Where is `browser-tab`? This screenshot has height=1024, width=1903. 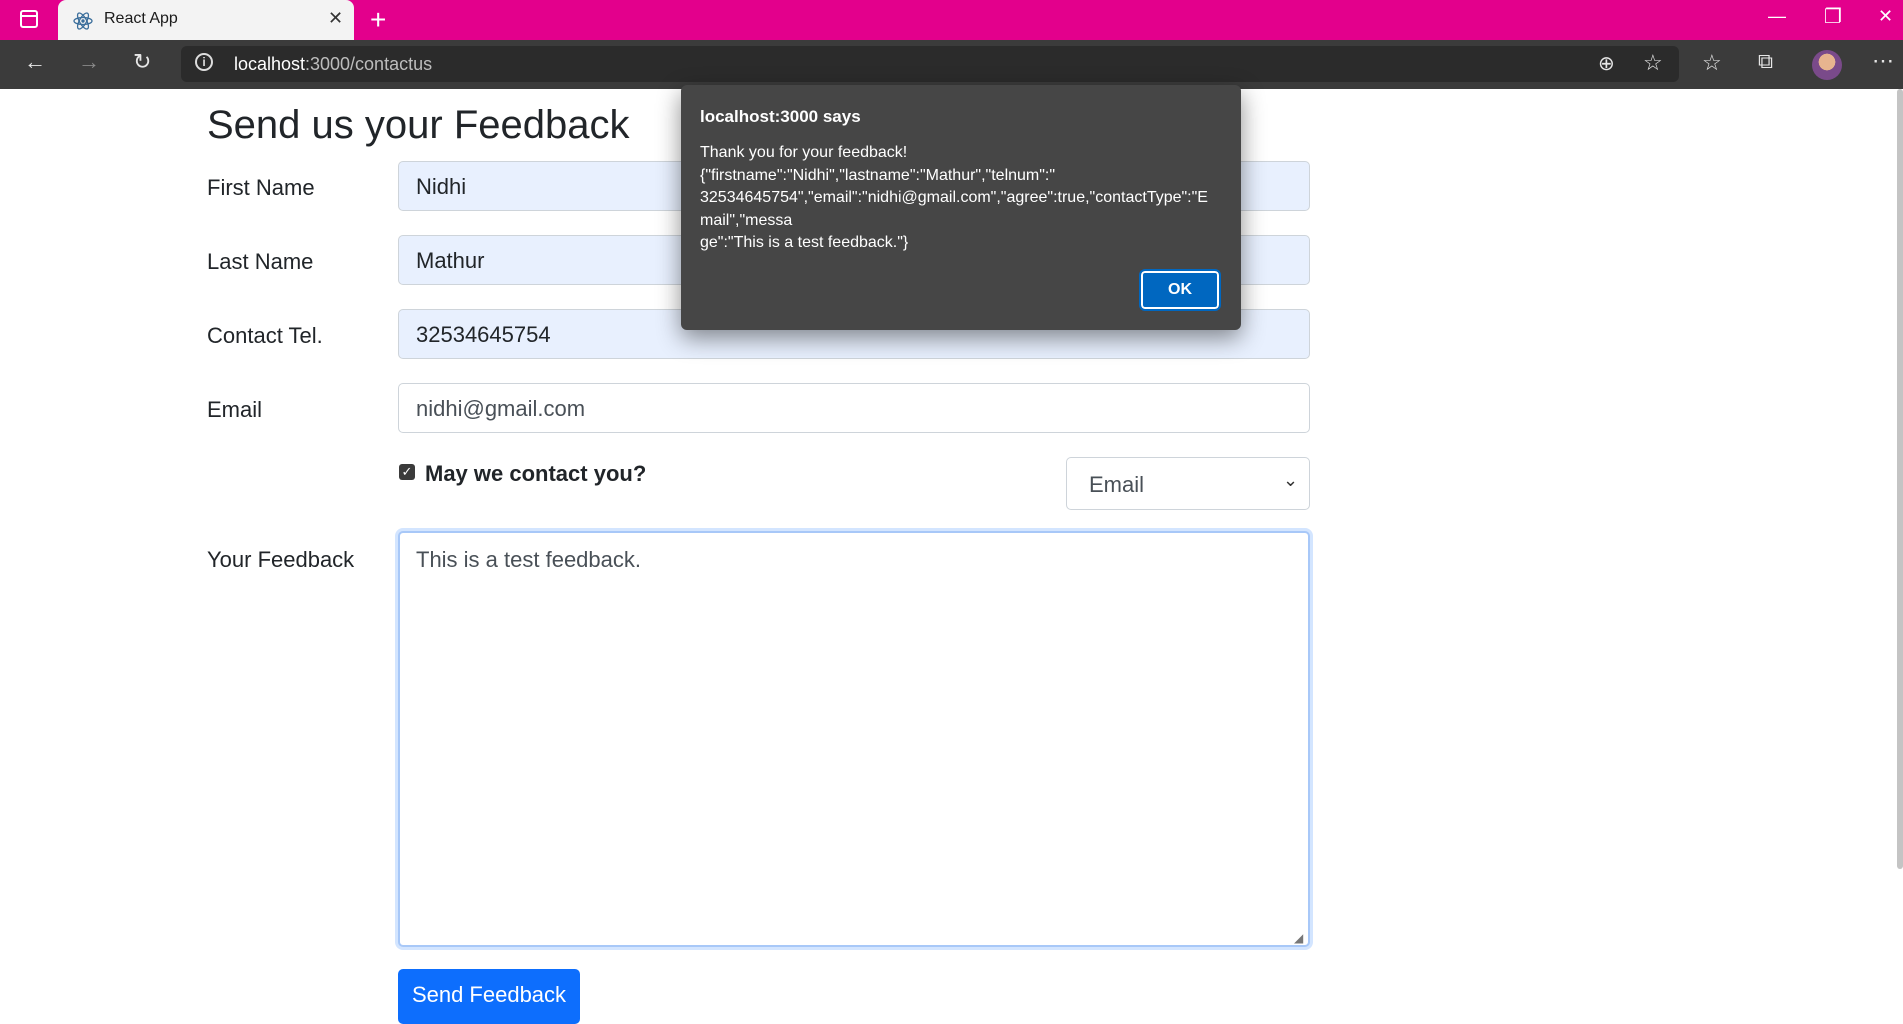 browser-tab is located at coordinates (206, 20).